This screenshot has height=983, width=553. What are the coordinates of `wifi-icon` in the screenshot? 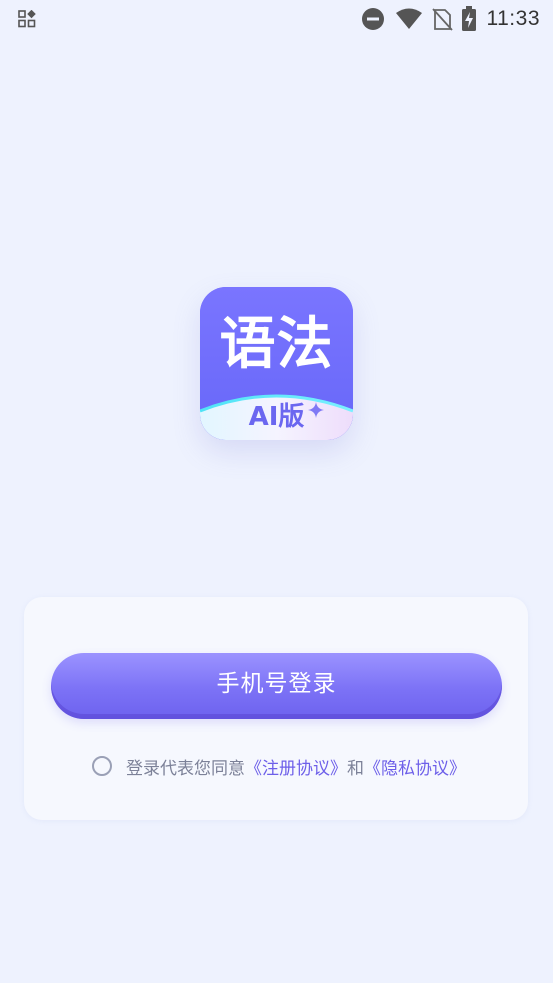 It's located at (409, 19).